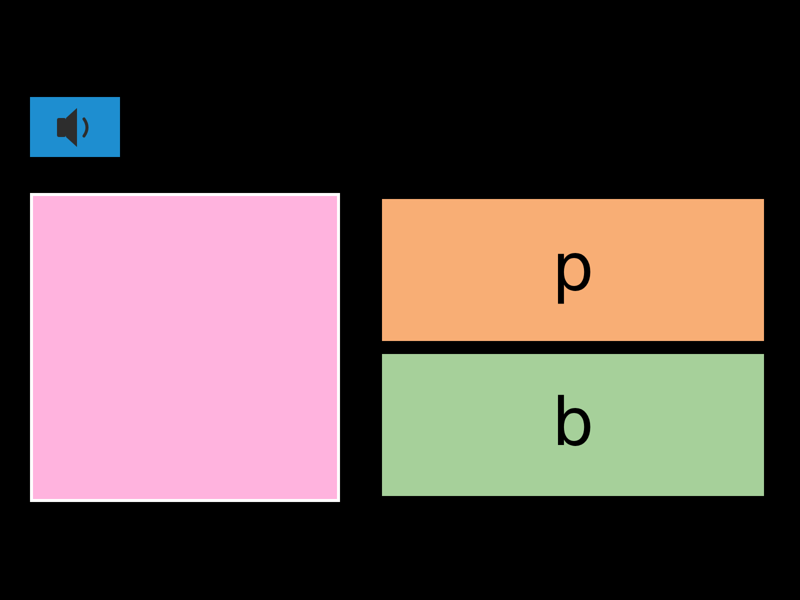 Image resolution: width=800 pixels, height=600 pixels. What do you see at coordinates (573, 270) in the screenshot?
I see `answer-option: p` at bounding box center [573, 270].